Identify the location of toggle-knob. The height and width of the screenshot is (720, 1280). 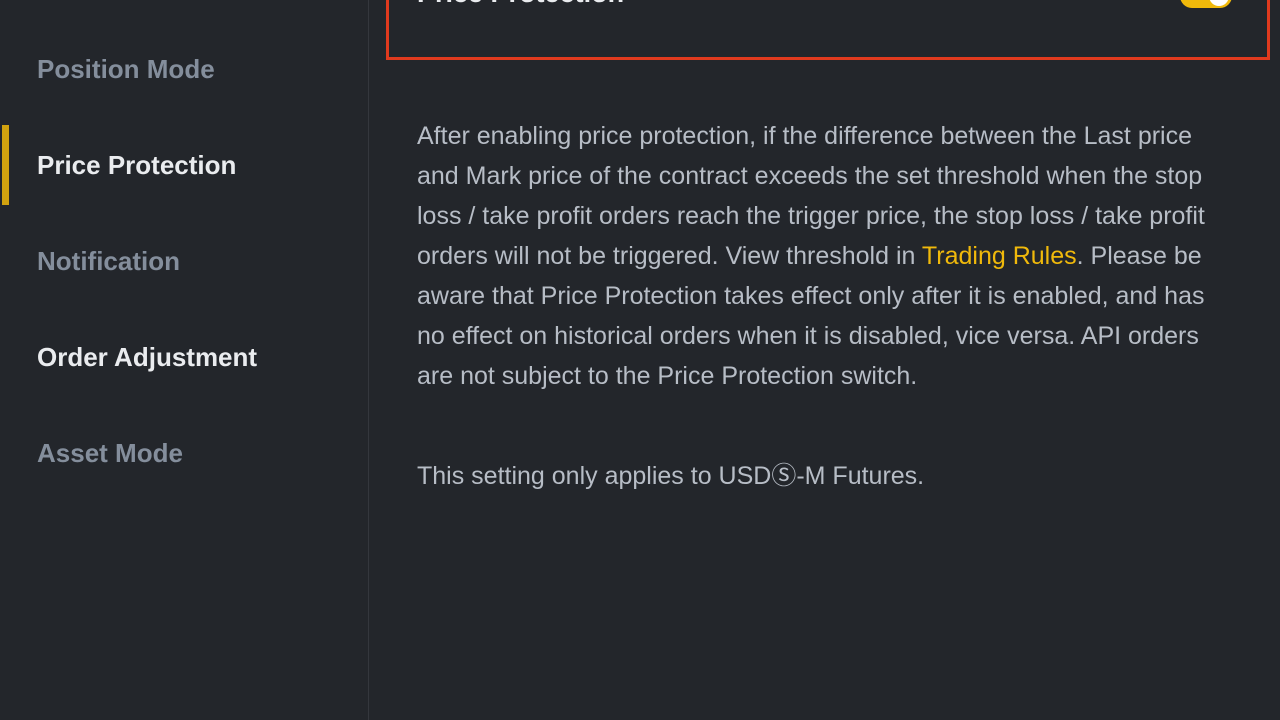
(1219, 3).